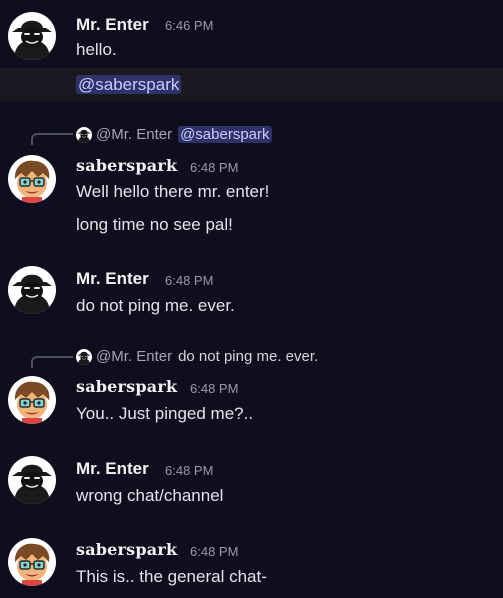  I want to click on message-text: @saberspark, so click(129, 85).